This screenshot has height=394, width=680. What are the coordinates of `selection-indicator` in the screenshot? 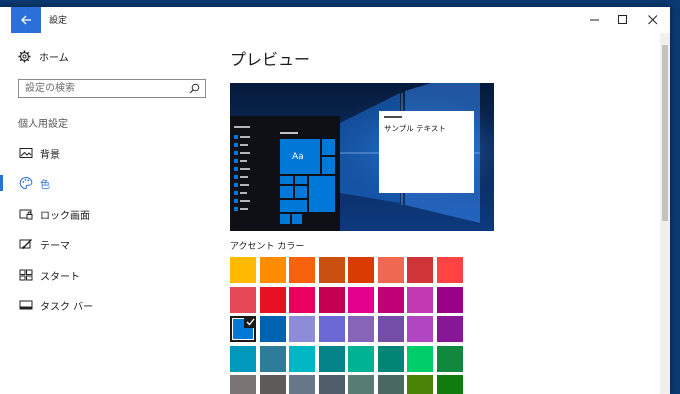 It's located at (1, 183).